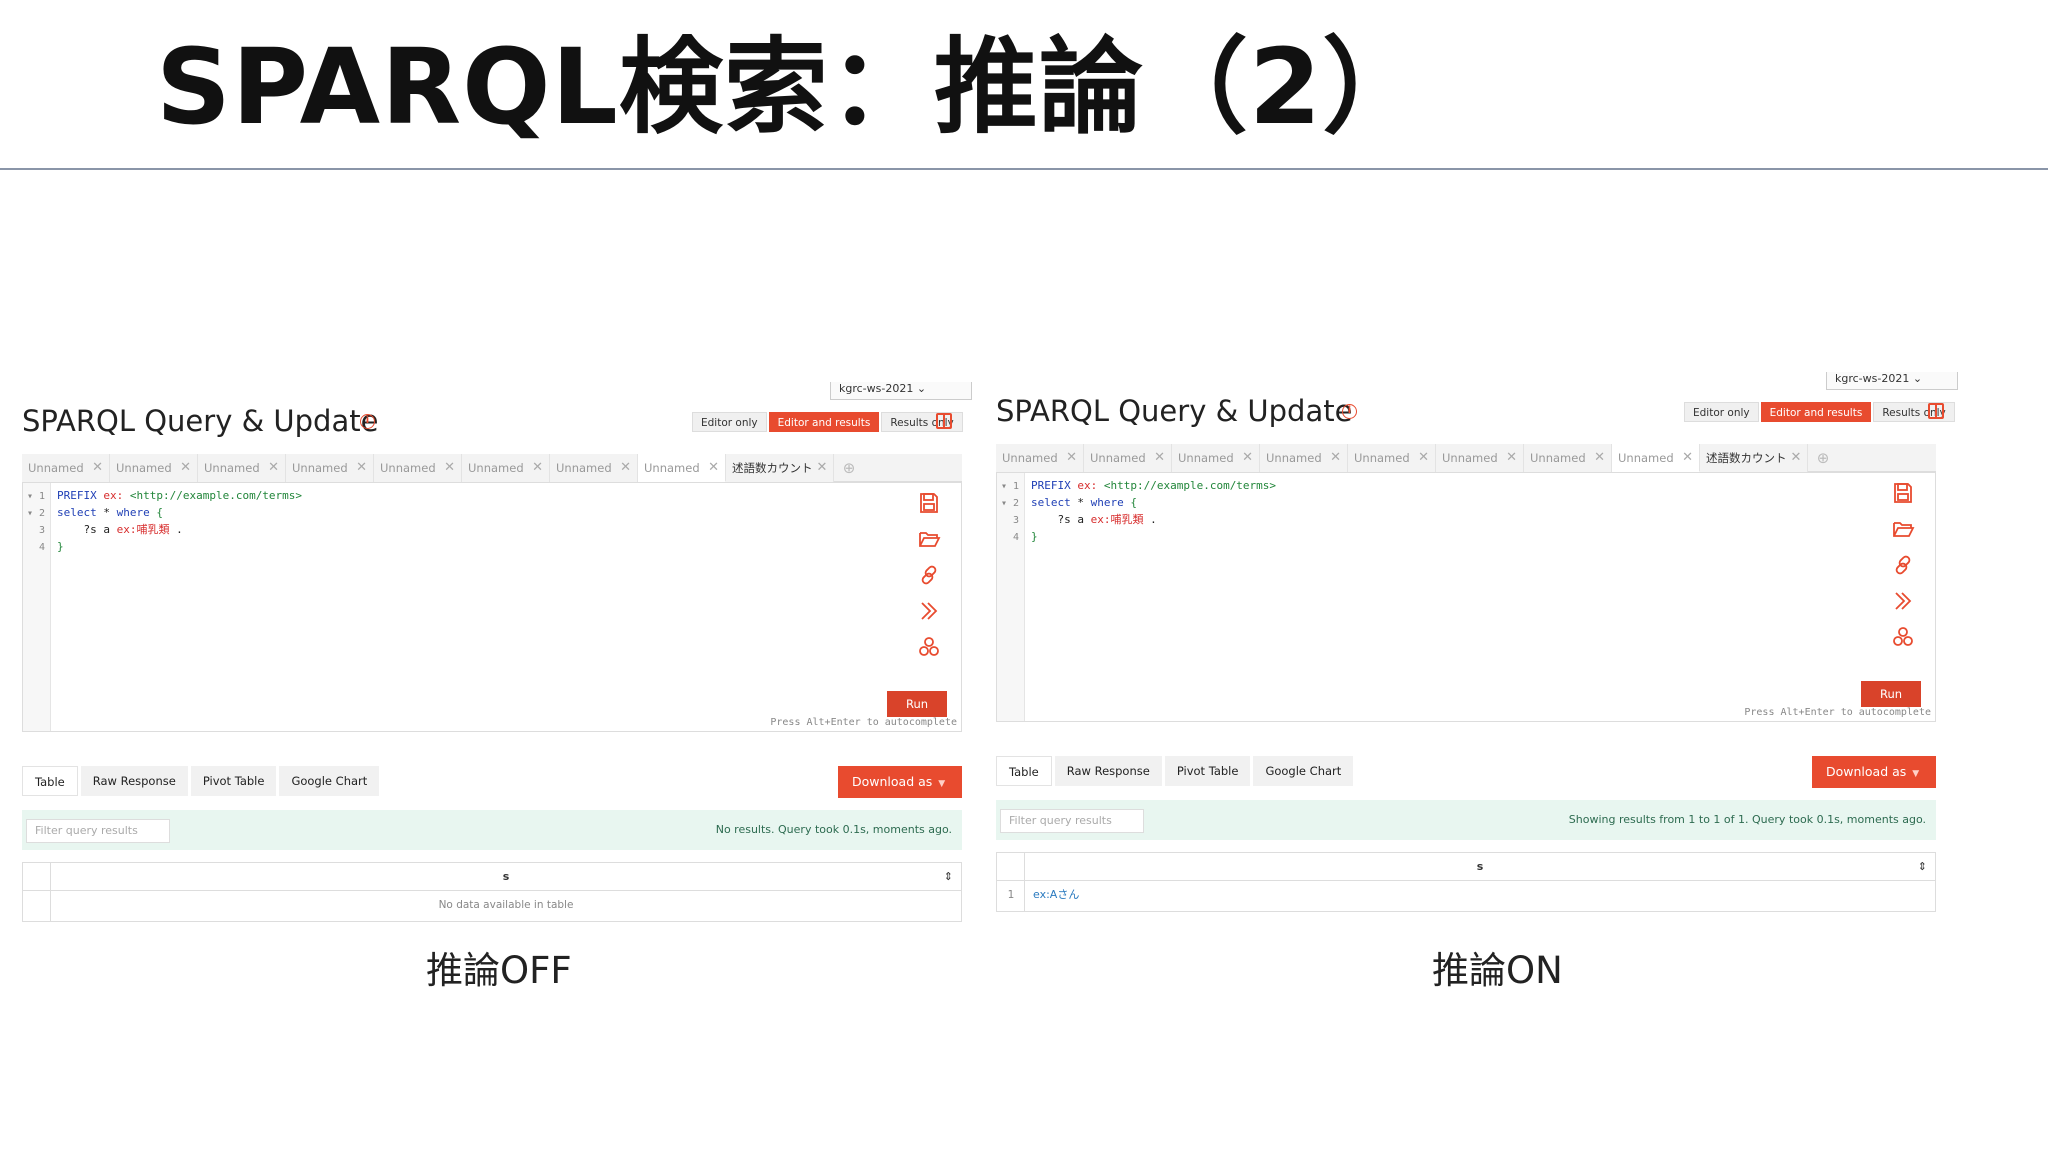  I want to click on results-table: s ⇕ 1 ex:Aさん, so click(1466, 882).